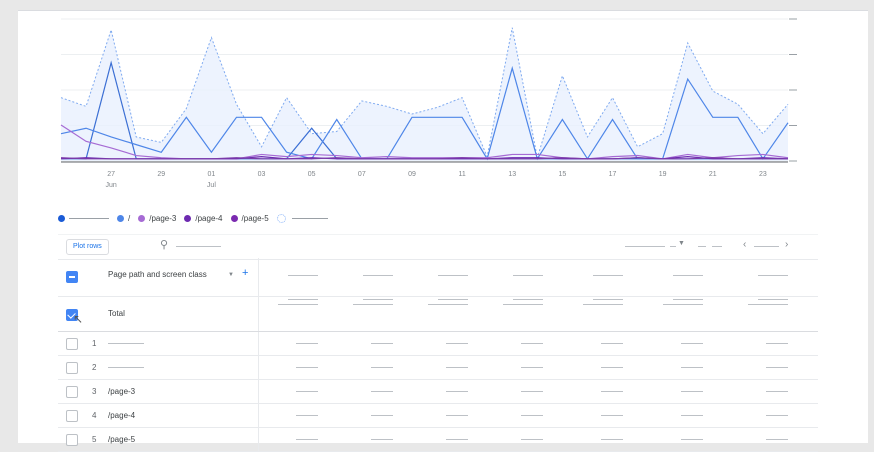 The image size is (874, 452). What do you see at coordinates (211, 185) in the screenshot?
I see `x-tick-month: Jul` at bounding box center [211, 185].